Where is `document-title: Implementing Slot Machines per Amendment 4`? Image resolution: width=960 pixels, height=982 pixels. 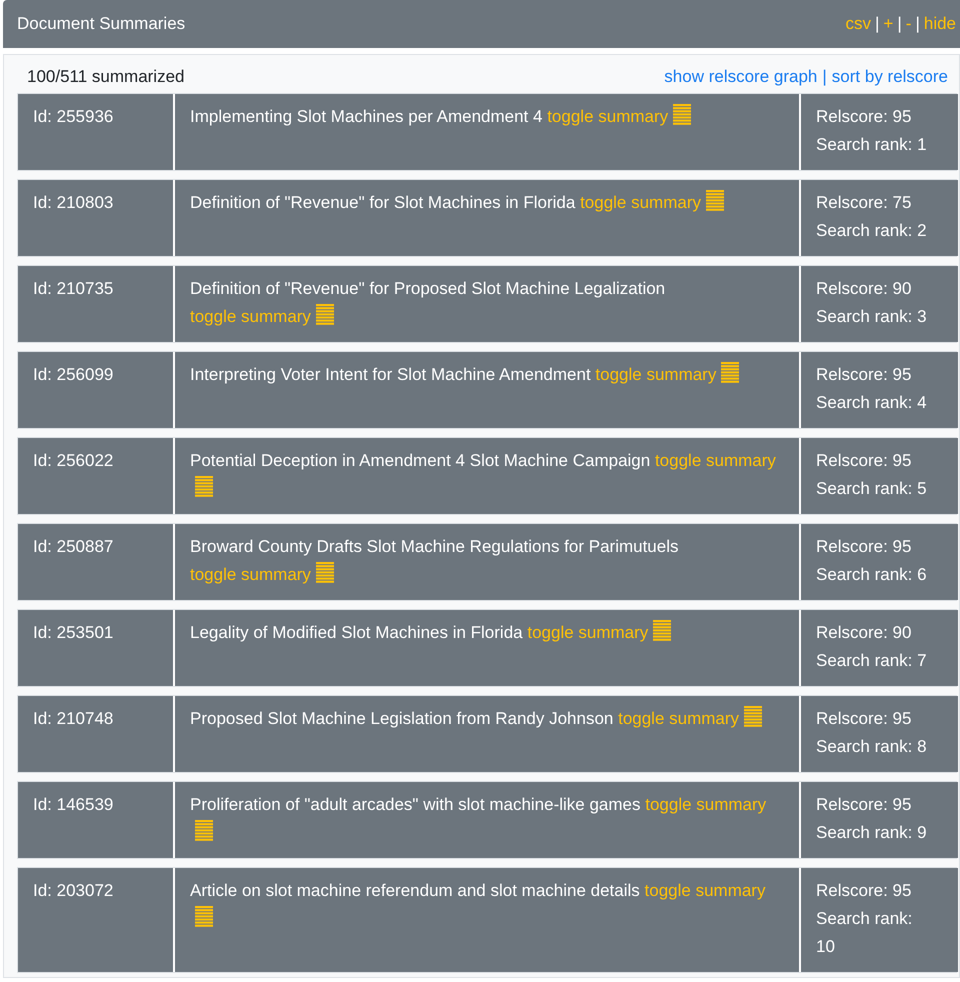
document-title: Implementing Slot Machines per Amendment 4 is located at coordinates (366, 116).